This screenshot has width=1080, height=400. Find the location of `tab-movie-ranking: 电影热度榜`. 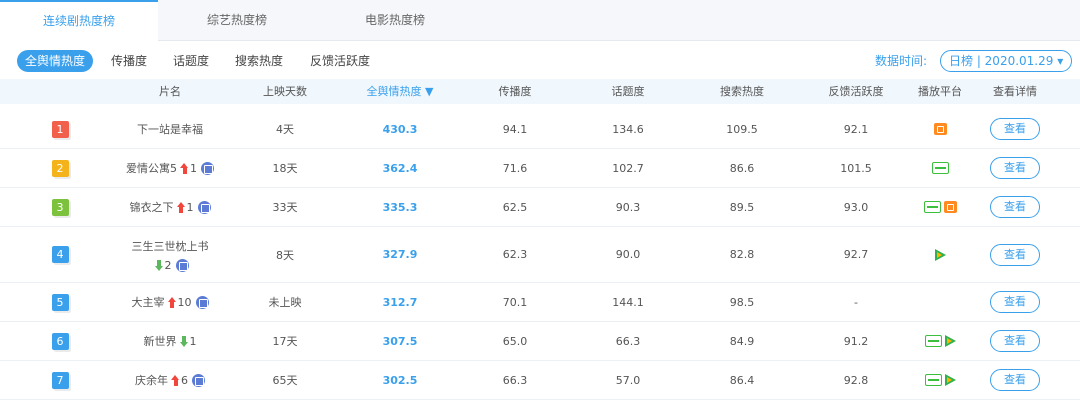

tab-movie-ranking: 电影热度榜 is located at coordinates (395, 20).